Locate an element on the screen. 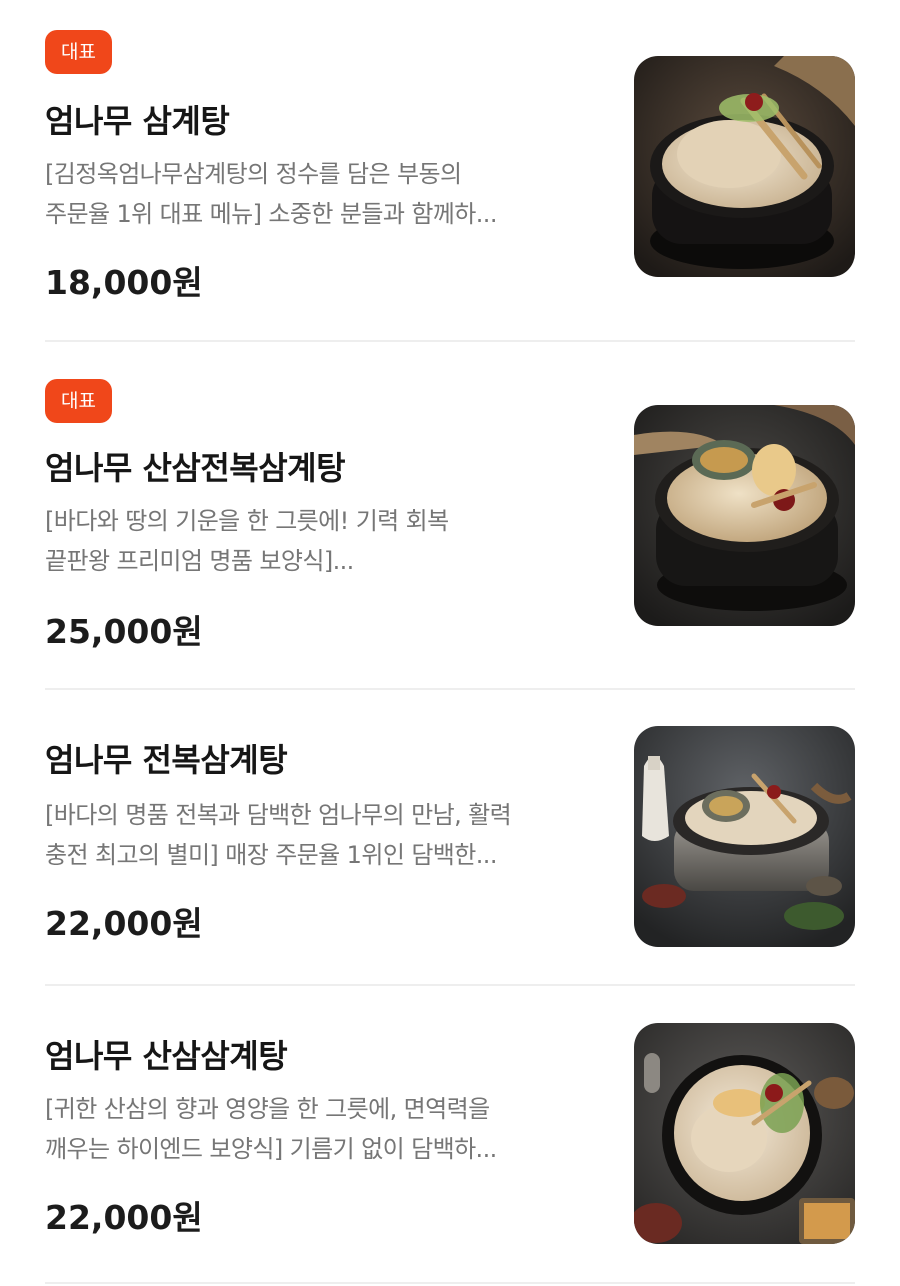 The width and height of the screenshot is (900, 1286). menu-item-price: 25,000원 is located at coordinates (124, 631).